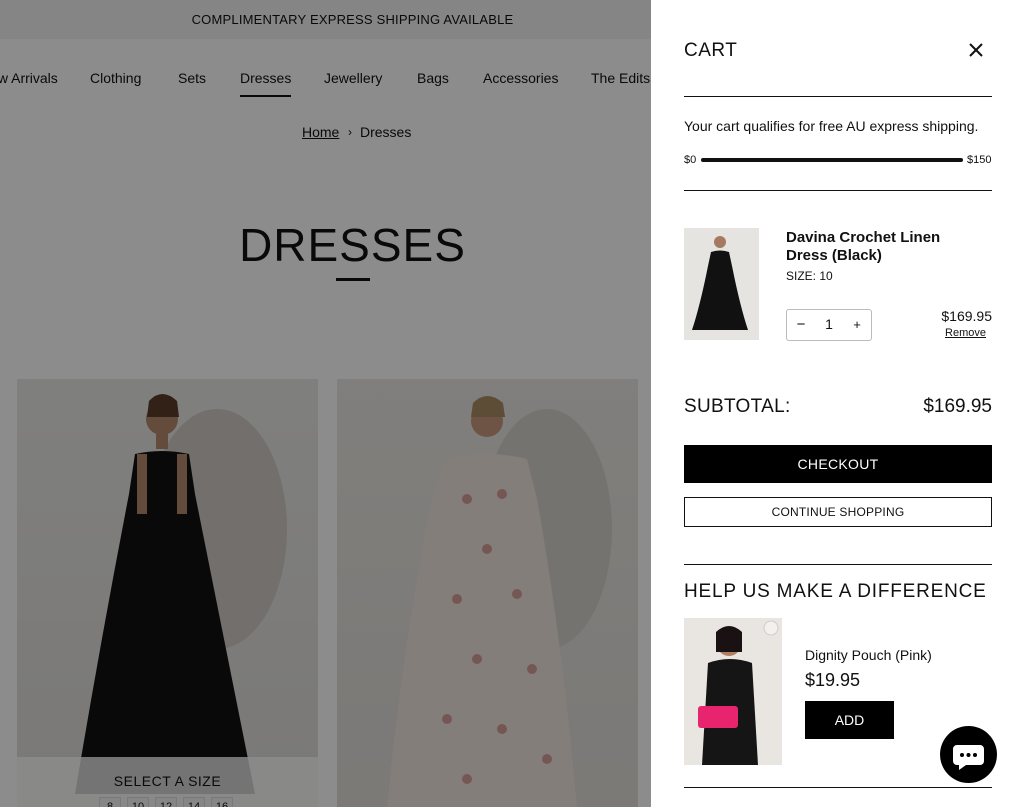 This screenshot has width=1024, height=807. What do you see at coordinates (886, 247) in the screenshot?
I see `cart-item-name: Davina Crochet Linen Dress (Black)` at bounding box center [886, 247].